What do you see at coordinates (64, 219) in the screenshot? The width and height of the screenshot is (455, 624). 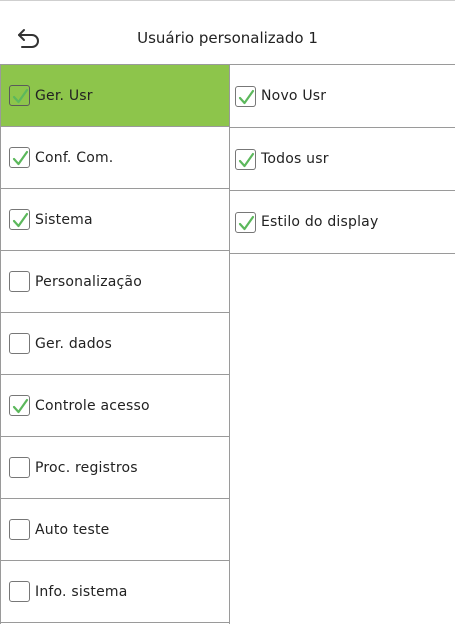 I see `category-item-label: Sistema` at bounding box center [64, 219].